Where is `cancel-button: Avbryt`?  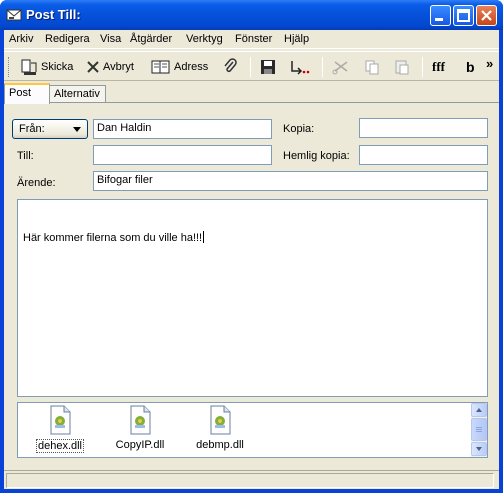 cancel-button: Avbryt is located at coordinates (110, 67).